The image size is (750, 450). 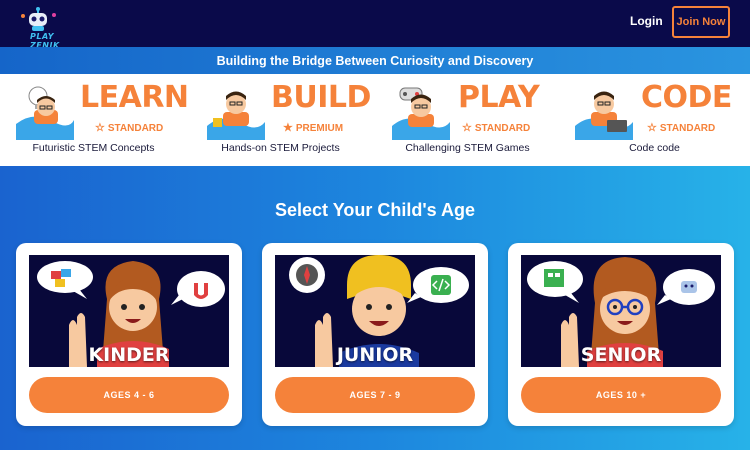 I want to click on mascot-gamepad-icon, so click(x=421, y=113).